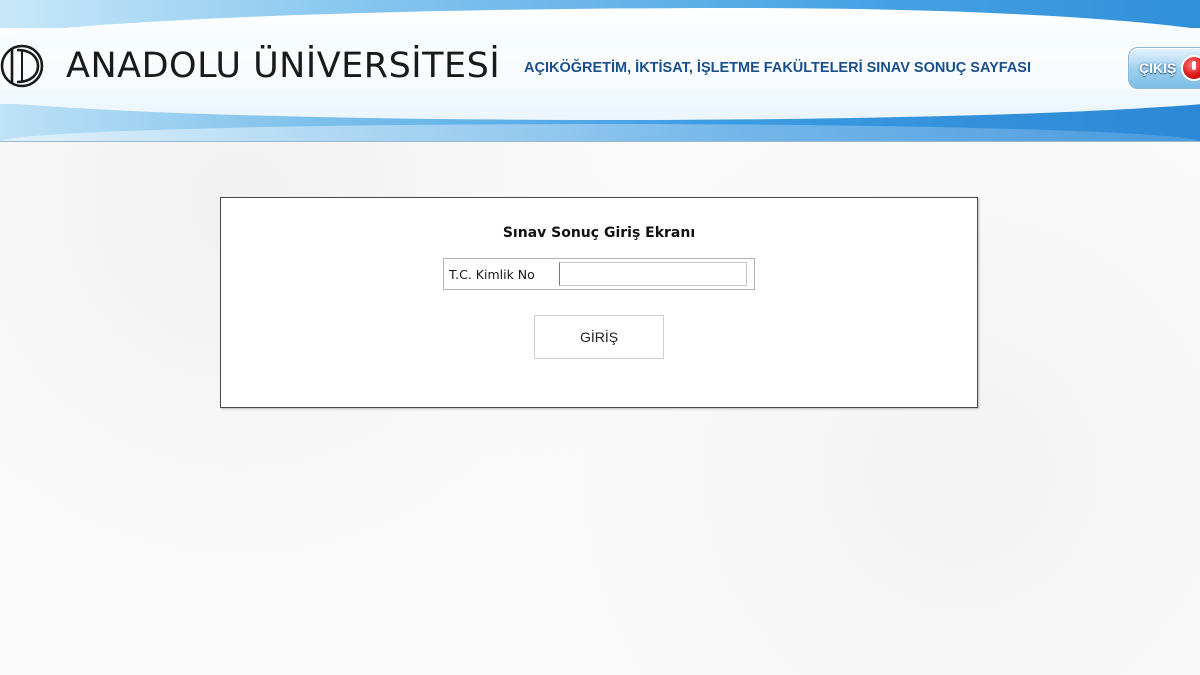 The height and width of the screenshot is (675, 1200). Describe the element at coordinates (653, 274) in the screenshot. I see `id-number-input` at that location.